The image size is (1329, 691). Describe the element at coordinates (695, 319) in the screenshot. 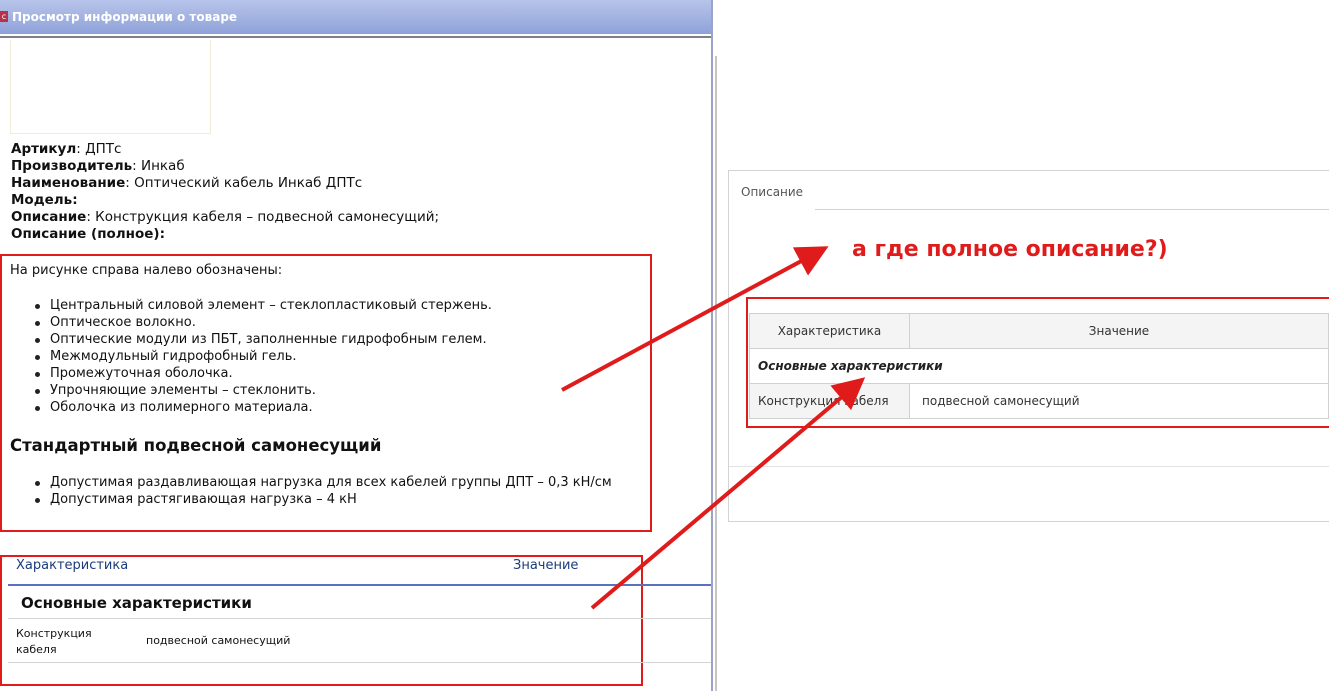

I see `arrow-to-description` at that location.